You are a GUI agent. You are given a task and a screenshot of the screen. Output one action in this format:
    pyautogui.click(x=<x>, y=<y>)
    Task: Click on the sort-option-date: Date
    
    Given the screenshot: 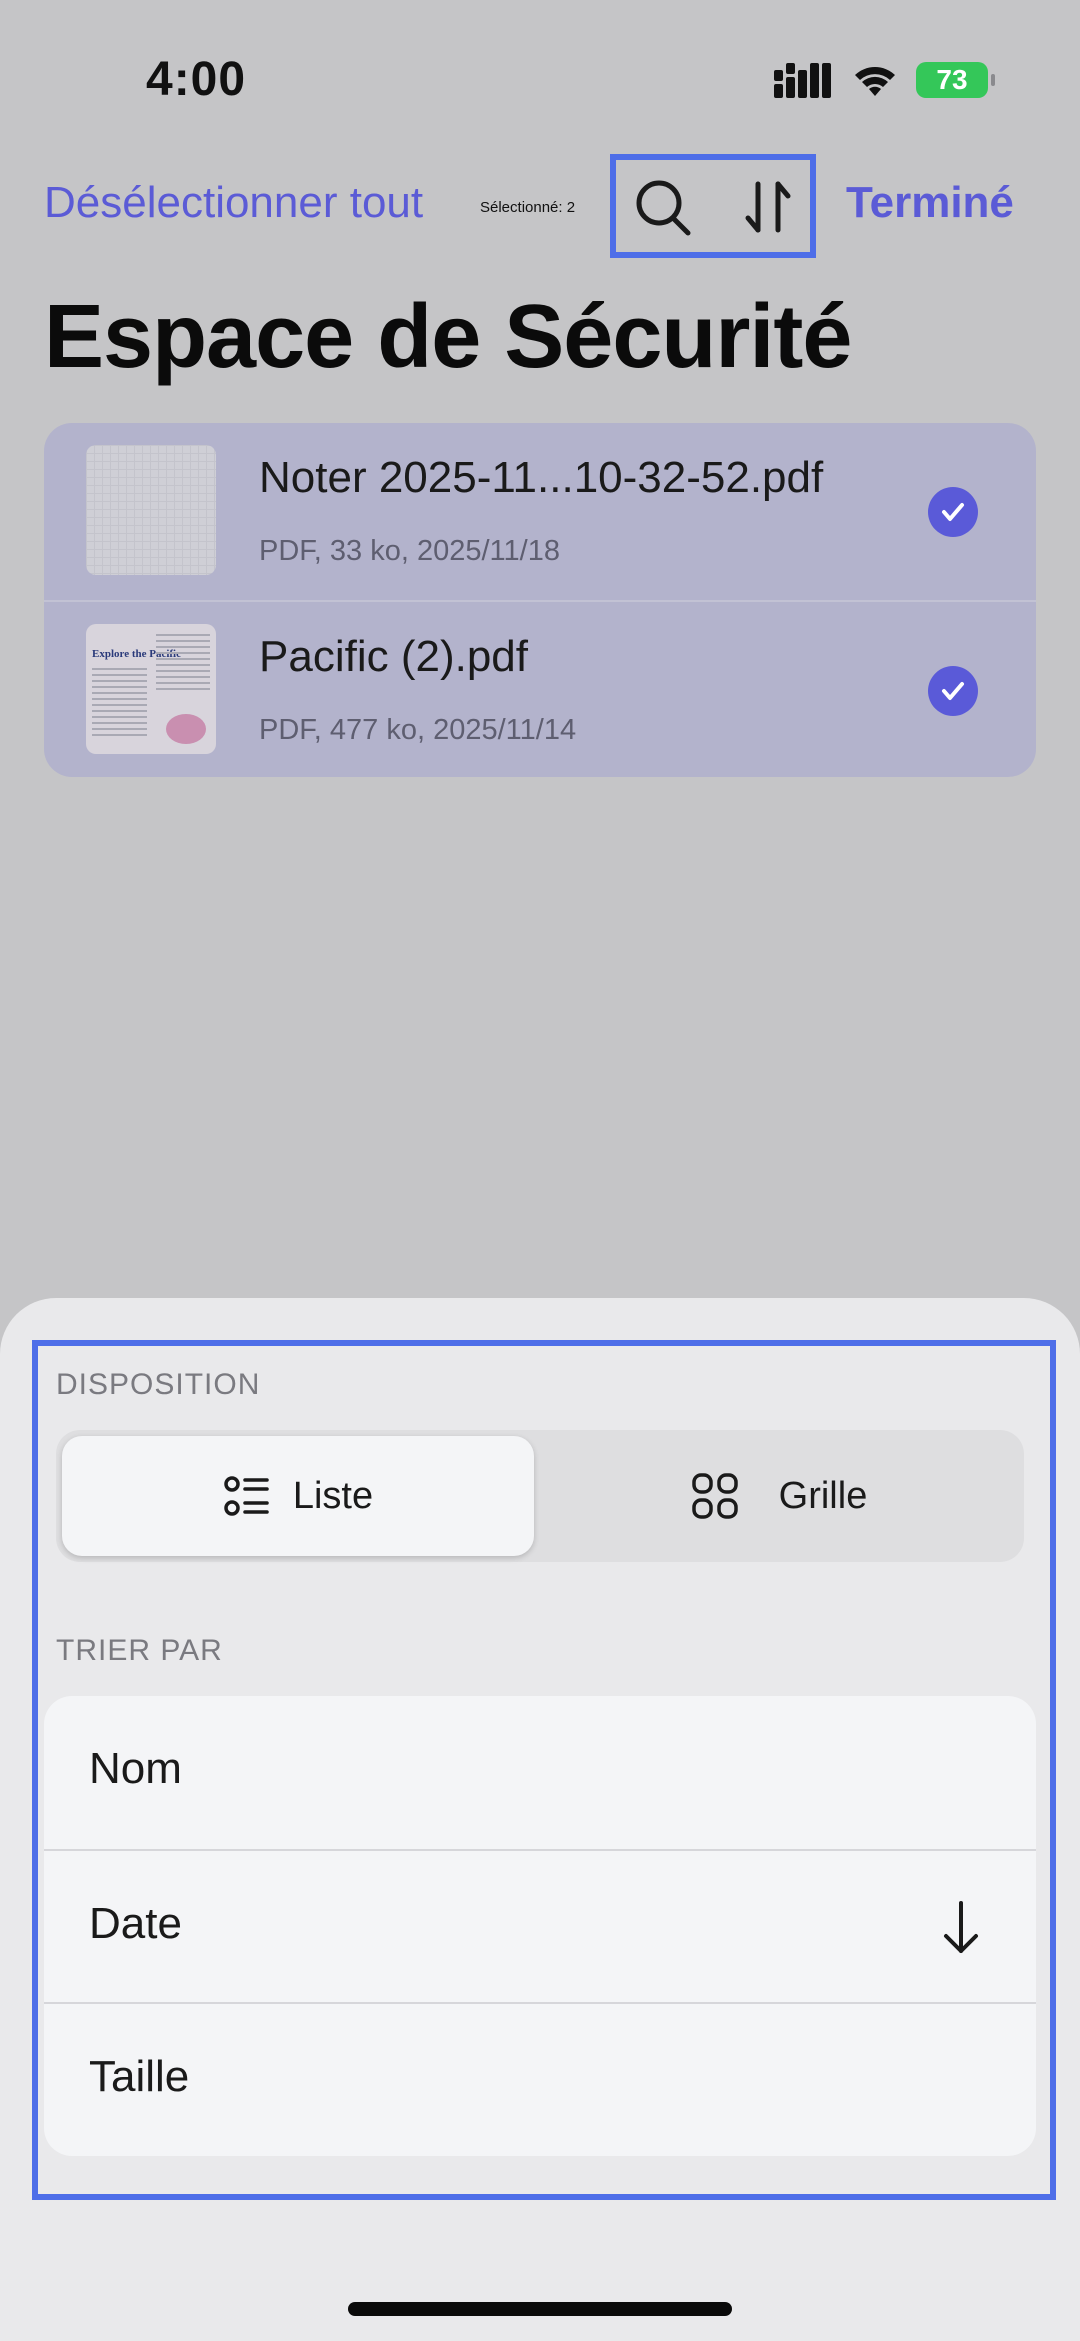 What is the action you would take?
    pyautogui.click(x=540, y=1926)
    